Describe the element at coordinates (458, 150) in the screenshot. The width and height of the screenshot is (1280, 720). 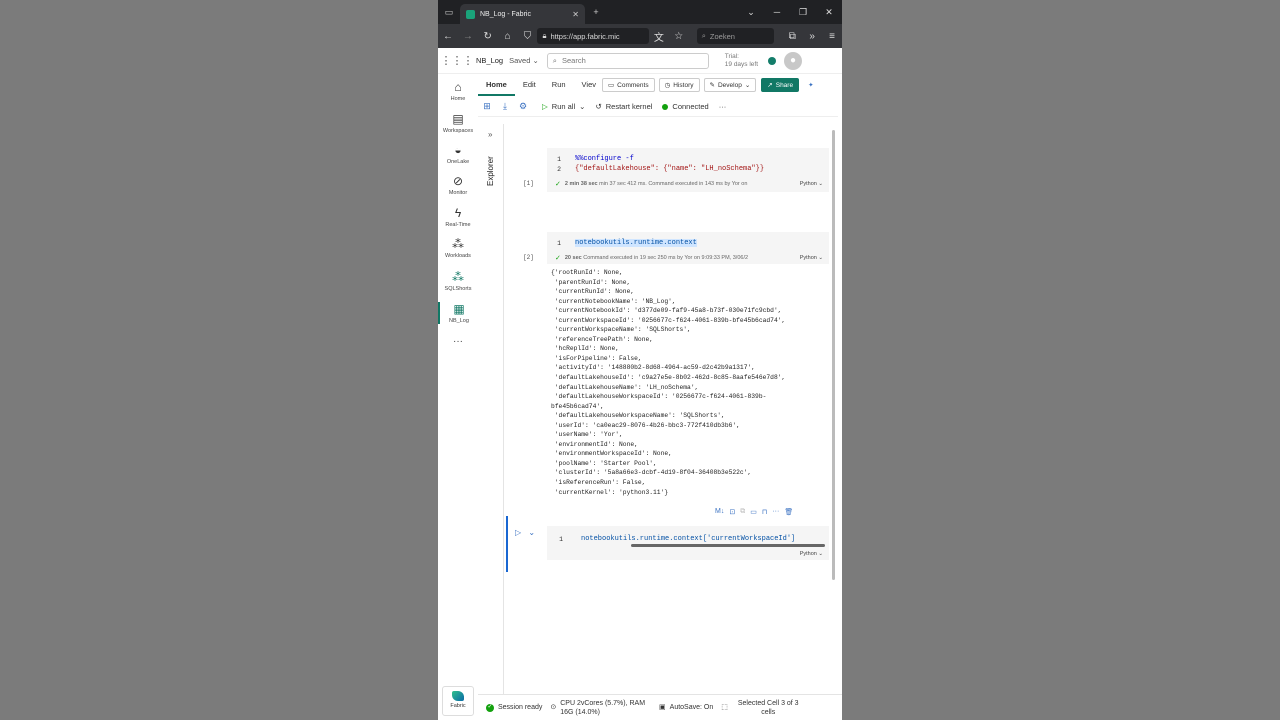
I see `onelake-icon: ◒` at that location.